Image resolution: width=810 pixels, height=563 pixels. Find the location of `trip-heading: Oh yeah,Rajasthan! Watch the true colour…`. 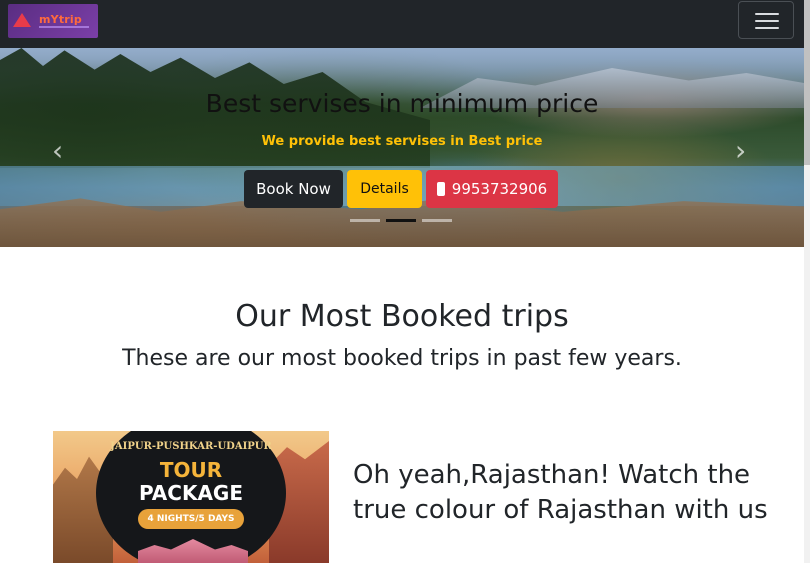

trip-heading: Oh yeah,Rajasthan! Watch the true colour… is located at coordinates (560, 492).